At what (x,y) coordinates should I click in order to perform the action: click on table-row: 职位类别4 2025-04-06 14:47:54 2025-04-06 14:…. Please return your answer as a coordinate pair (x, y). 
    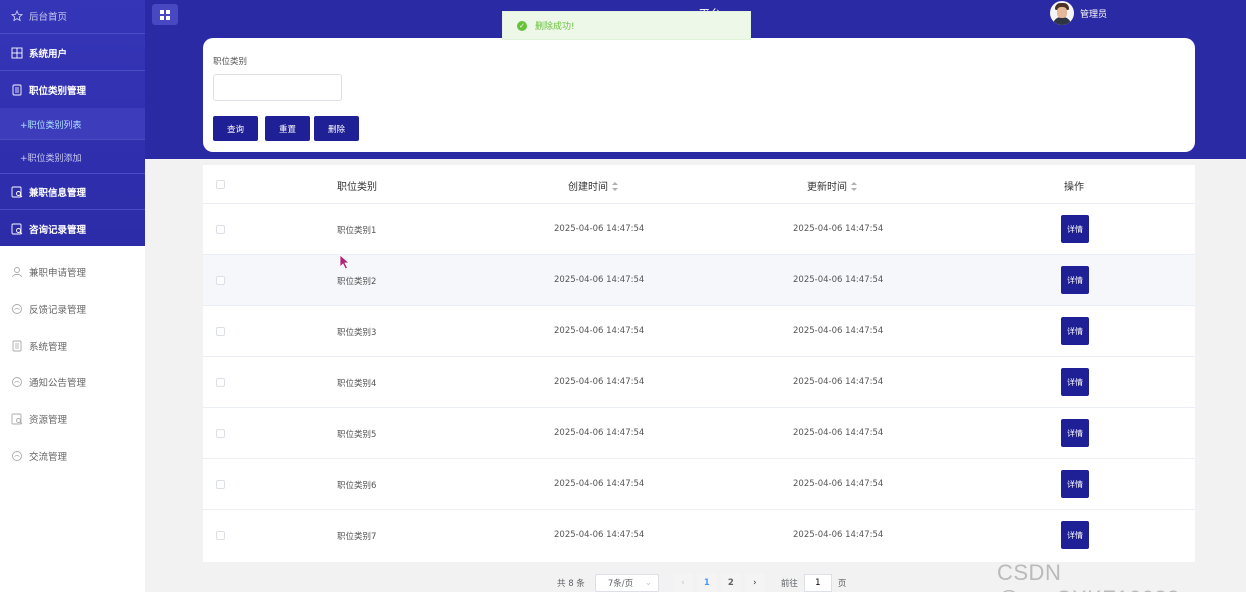
    Looking at the image, I should click on (699, 382).